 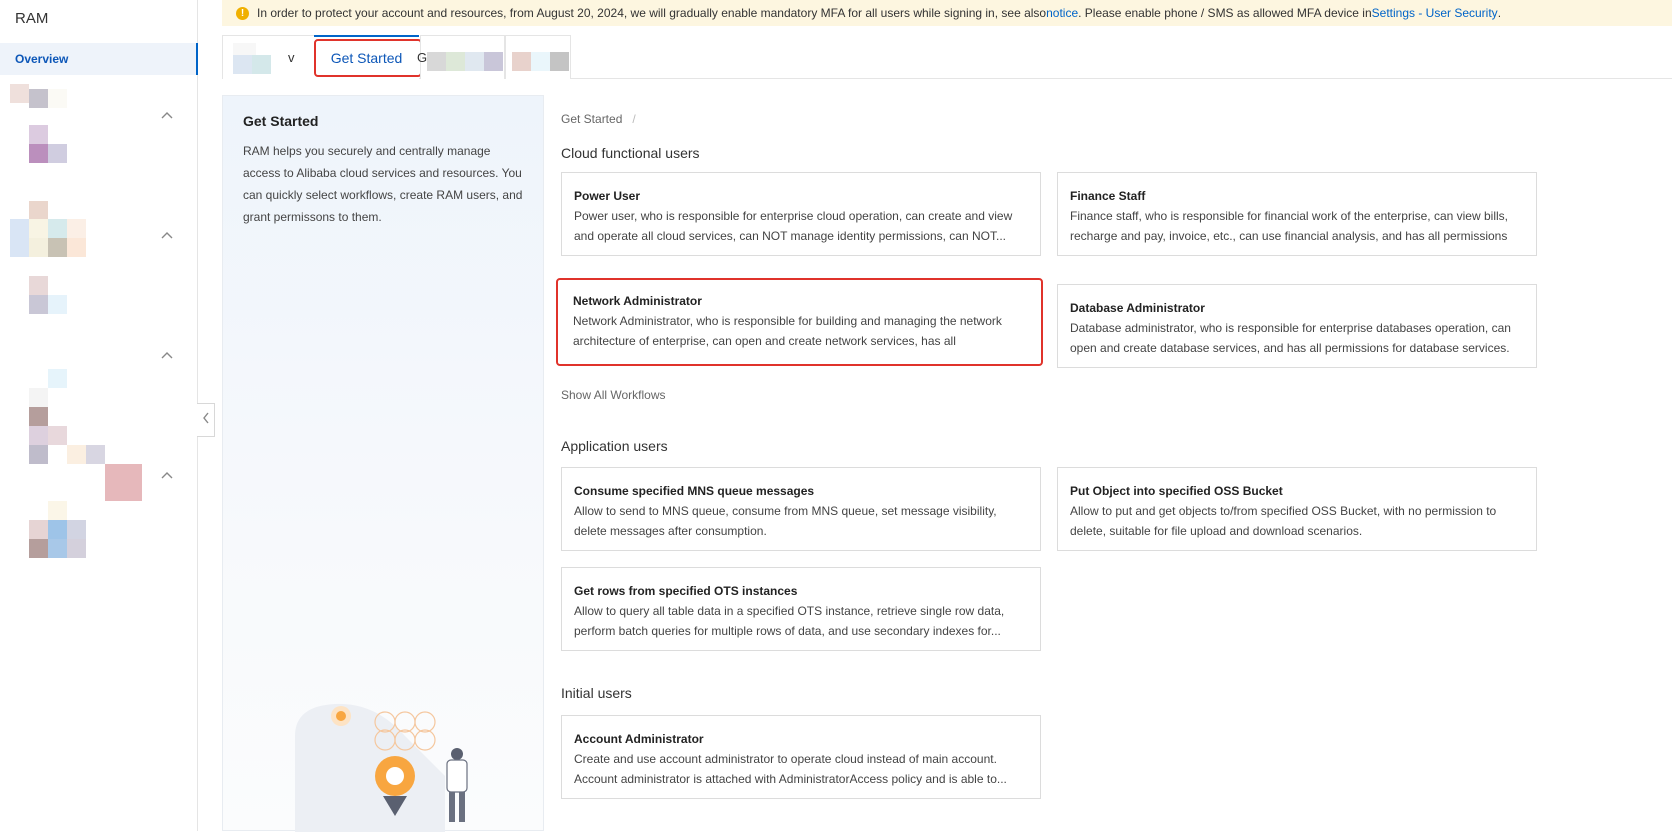 What do you see at coordinates (42, 59) in the screenshot?
I see `sidebar-item-label: Overview` at bounding box center [42, 59].